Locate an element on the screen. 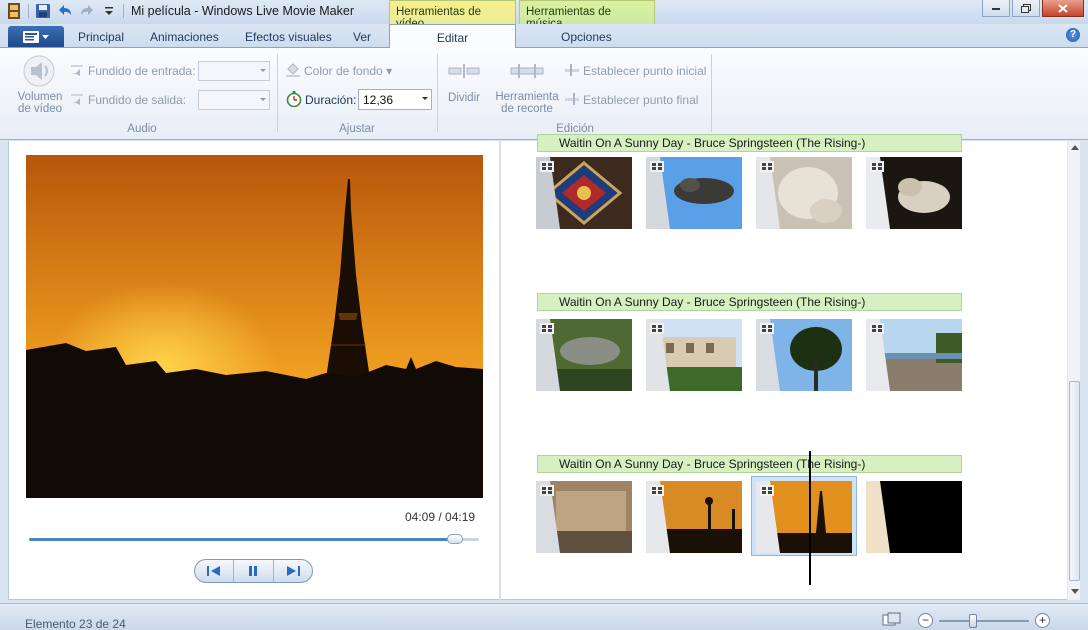  tab-animaciones: Animaciones is located at coordinates (184, 37).